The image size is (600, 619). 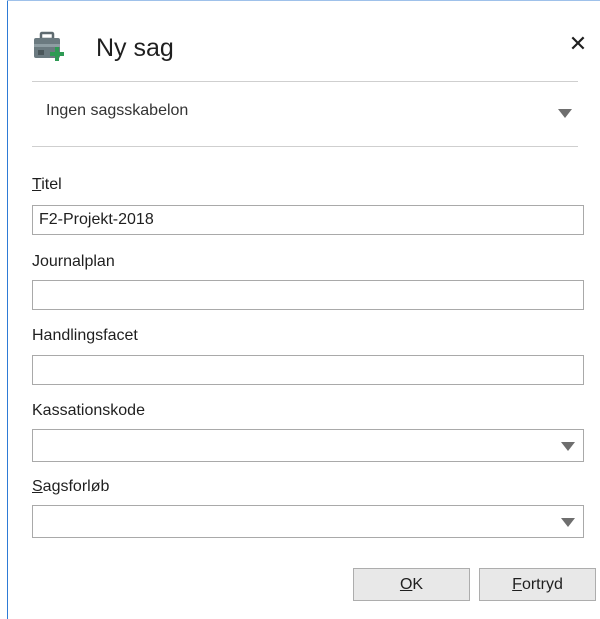 What do you see at coordinates (117, 110) in the screenshot?
I see `template-selected-value: Ingen sagsskabelon` at bounding box center [117, 110].